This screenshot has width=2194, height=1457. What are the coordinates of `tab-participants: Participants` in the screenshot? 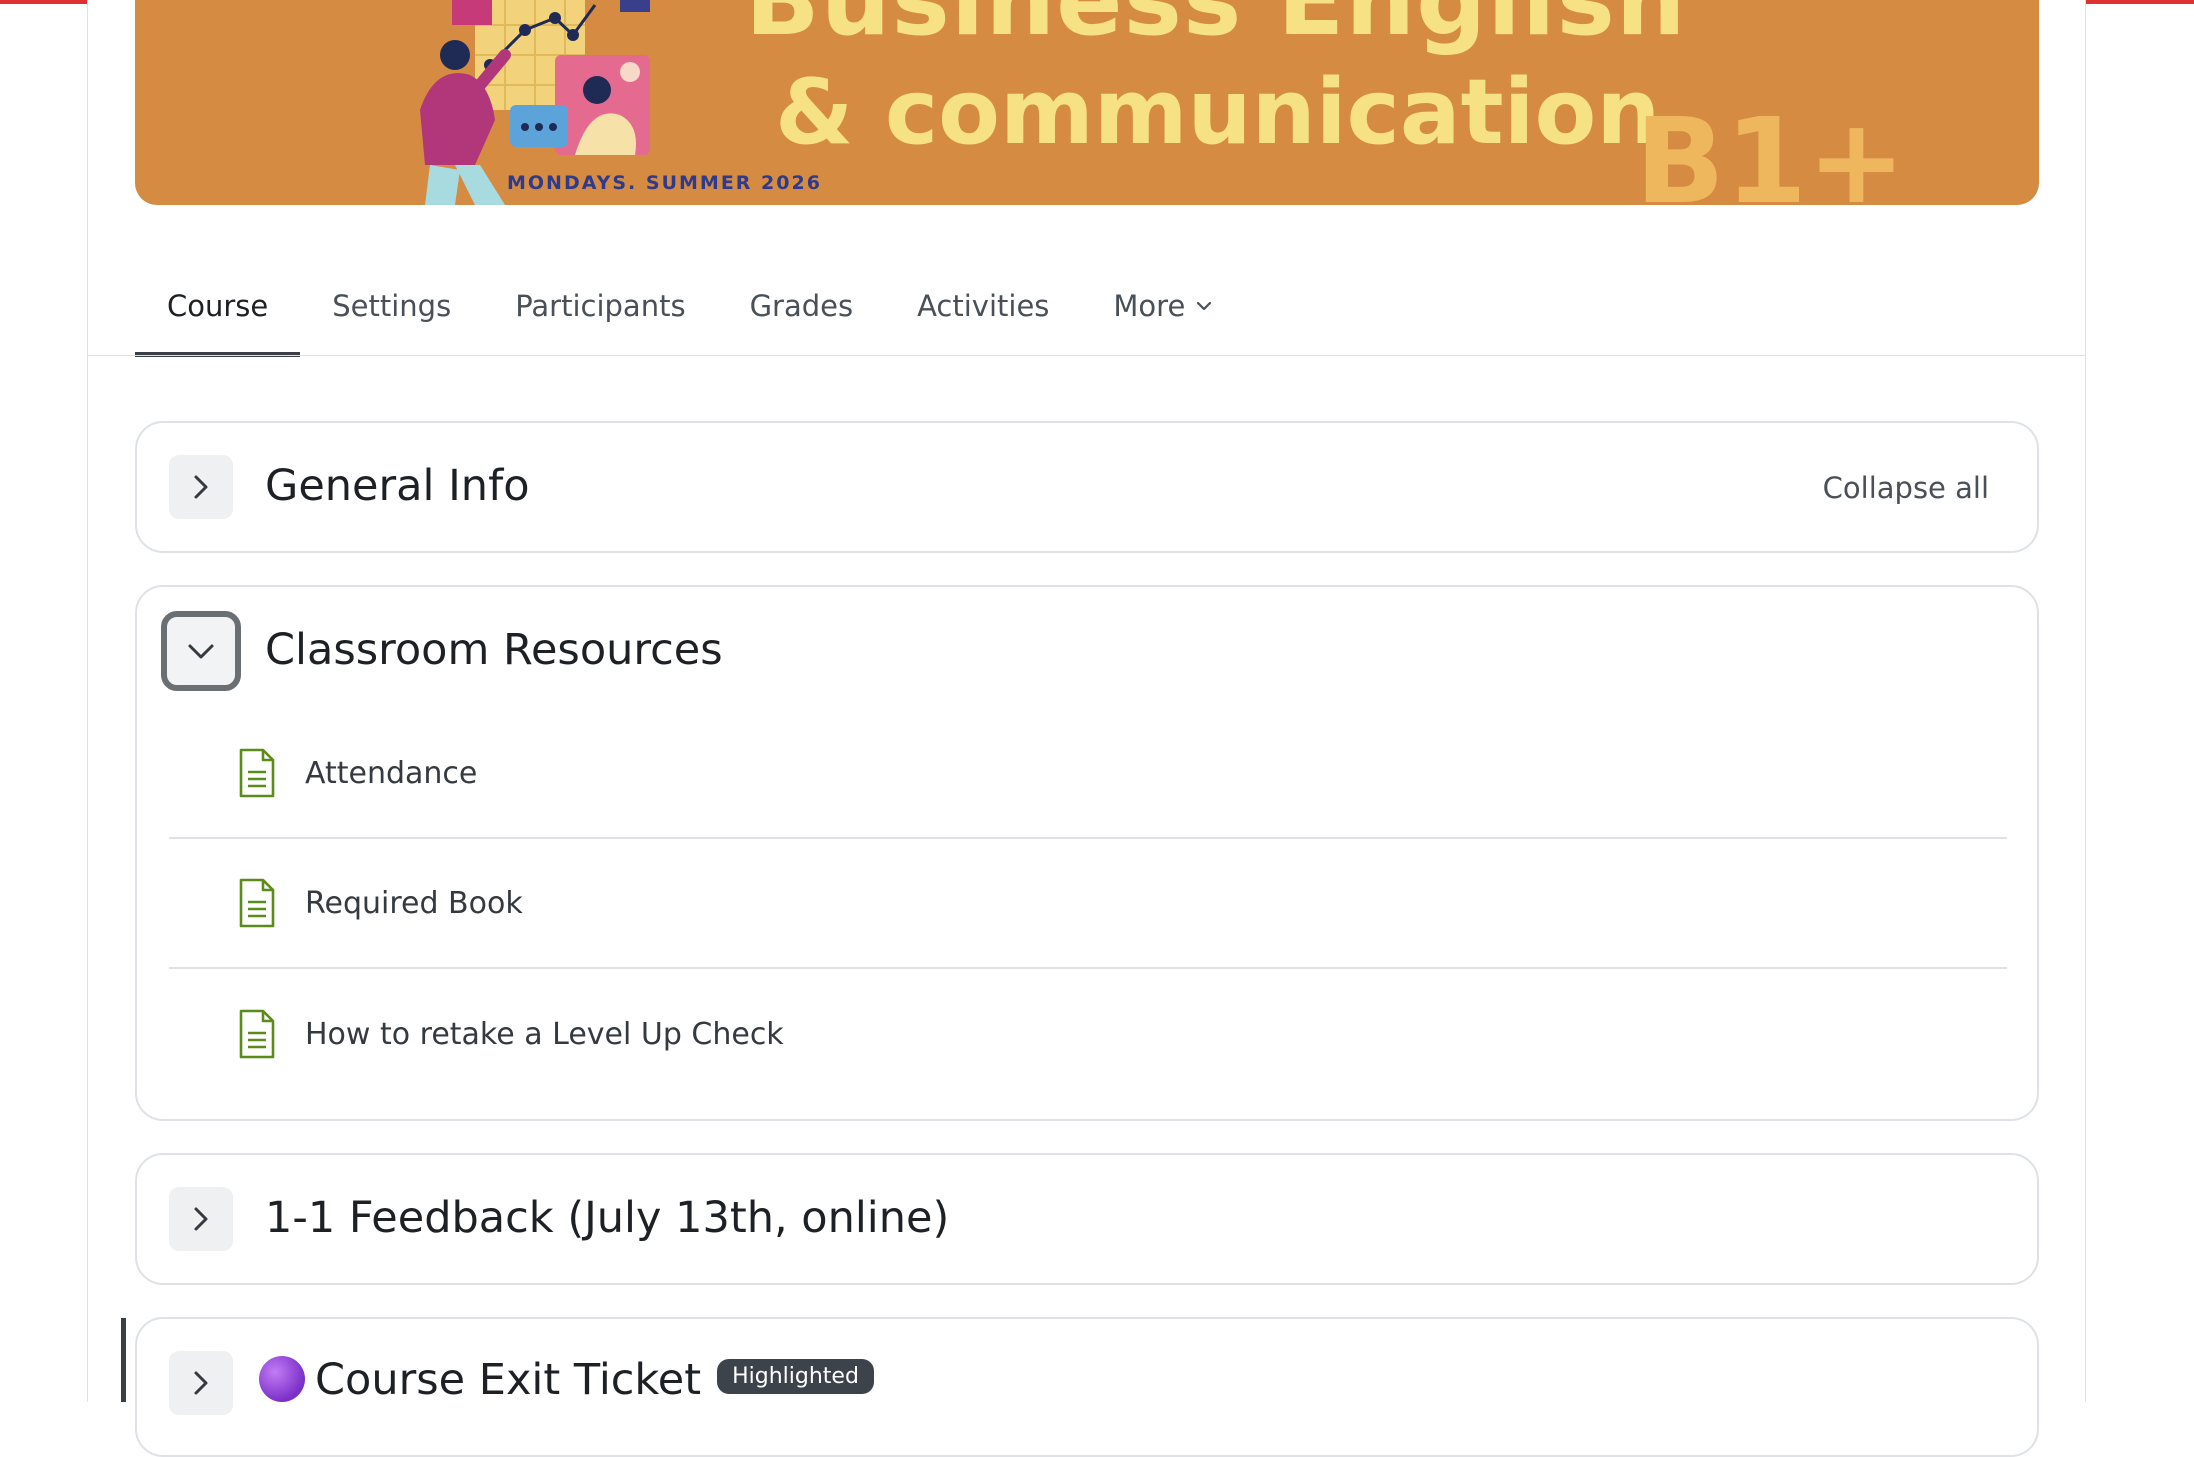 It's located at (600, 305).